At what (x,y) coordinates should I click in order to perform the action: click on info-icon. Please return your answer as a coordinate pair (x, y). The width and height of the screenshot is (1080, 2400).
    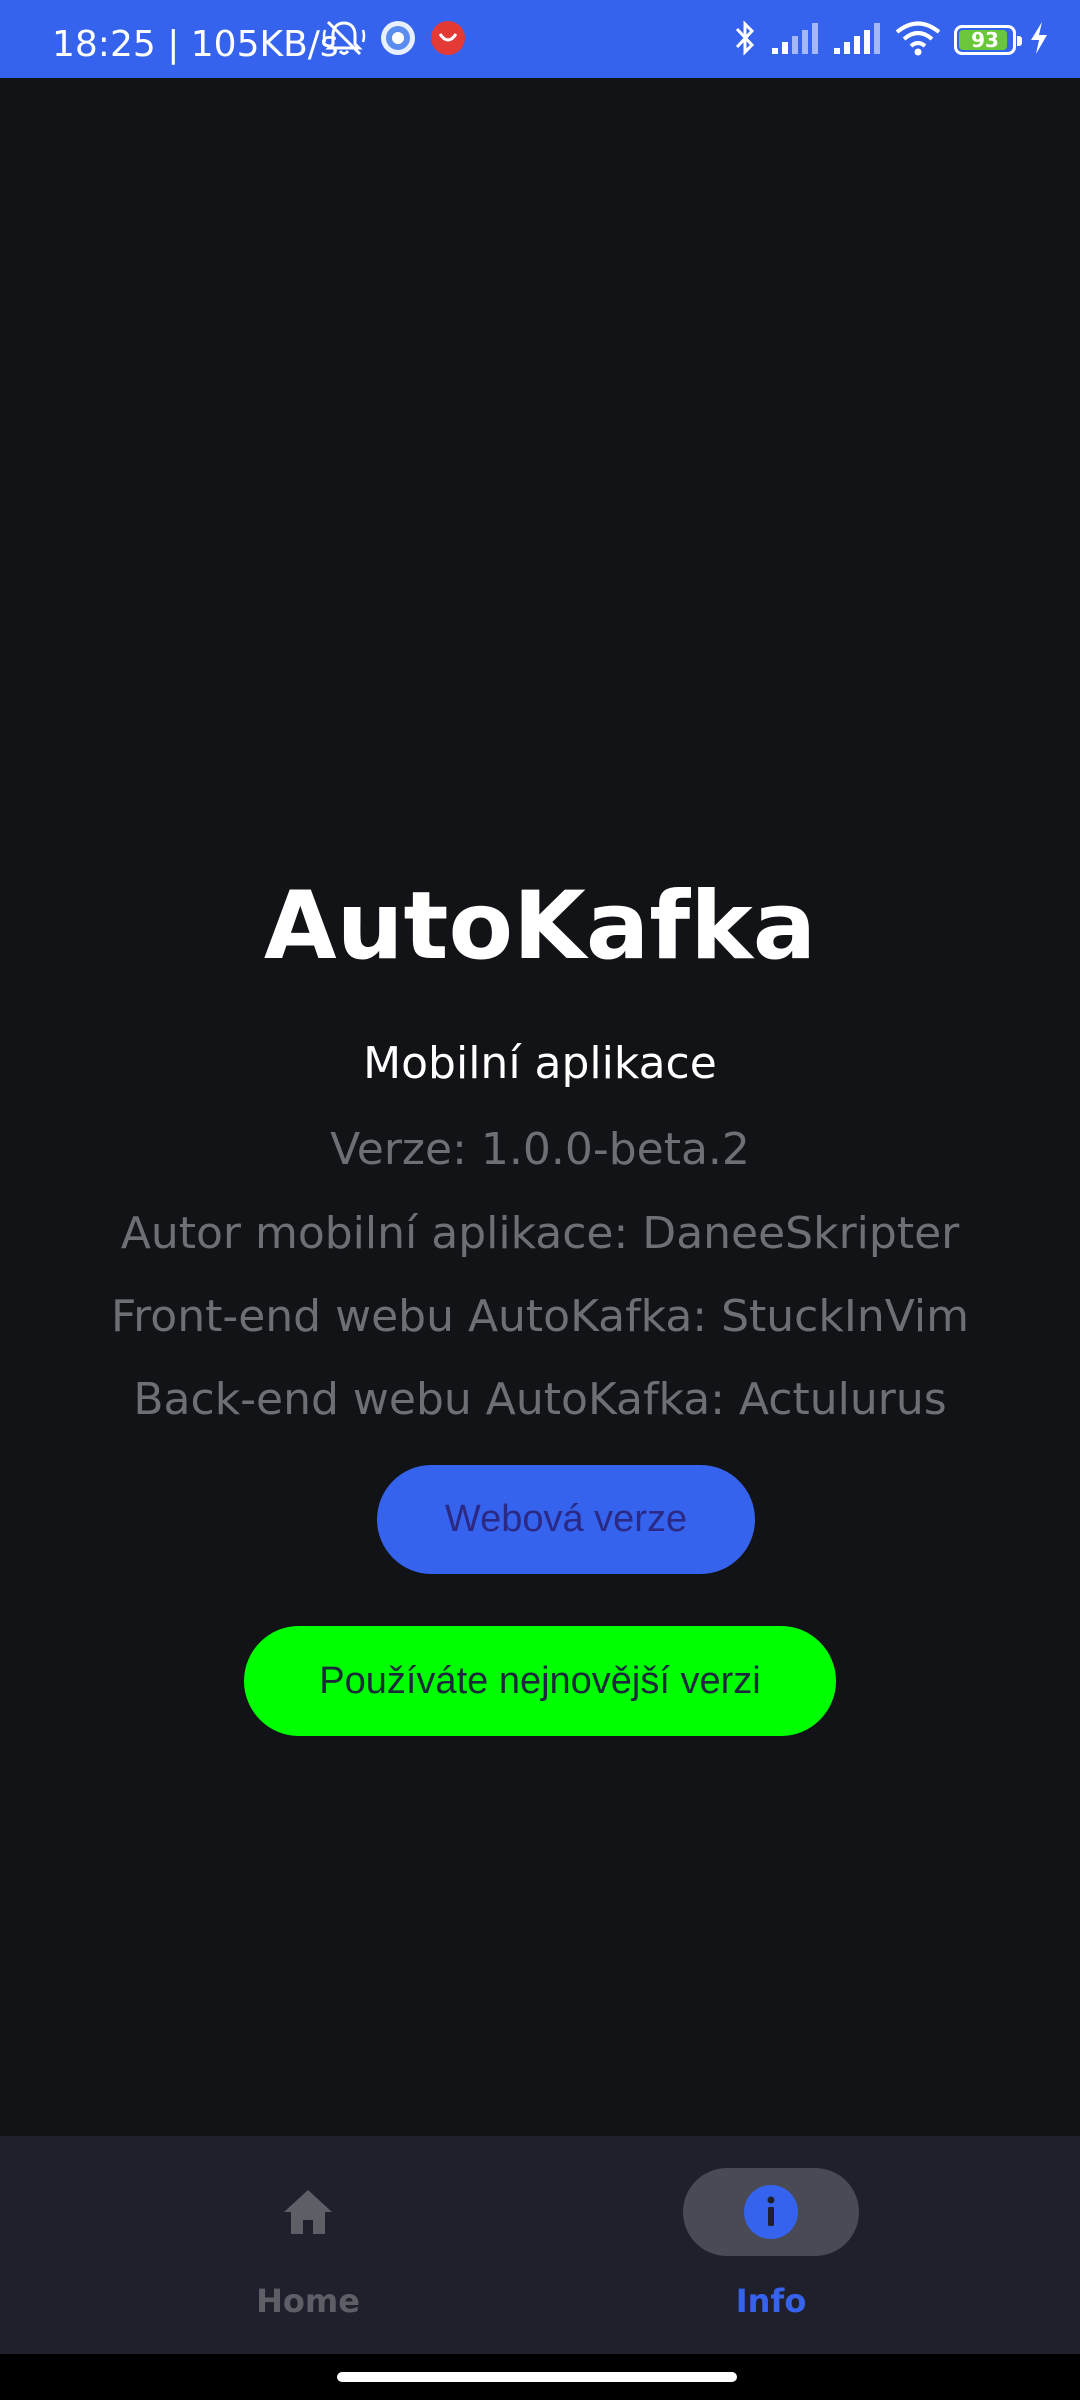
    Looking at the image, I should click on (771, 2212).